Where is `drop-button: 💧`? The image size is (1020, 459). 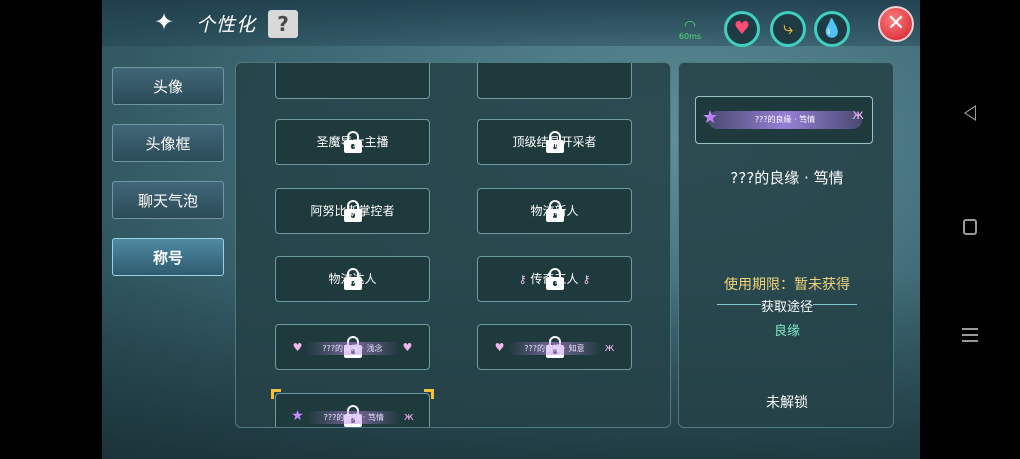
drop-button: 💧 is located at coordinates (832, 29).